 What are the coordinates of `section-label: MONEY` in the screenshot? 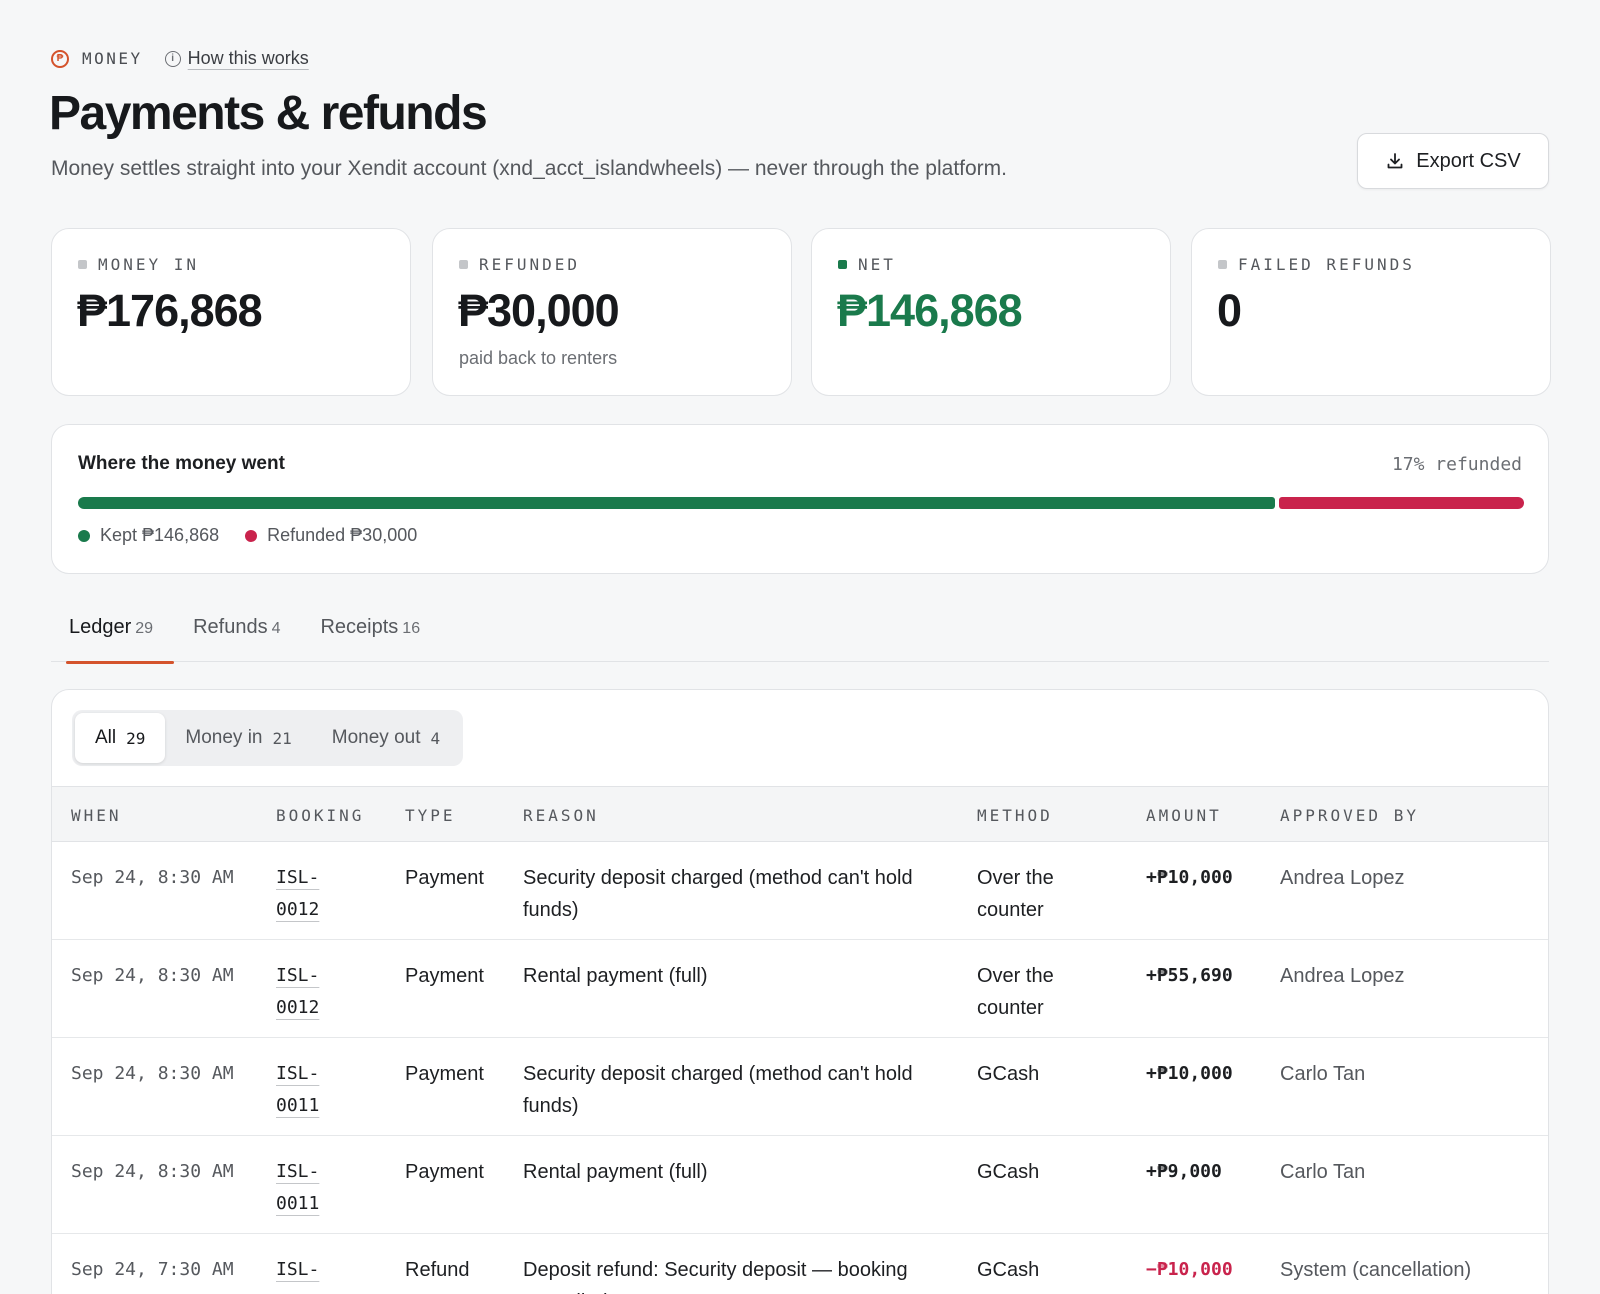 It's located at (112, 58).